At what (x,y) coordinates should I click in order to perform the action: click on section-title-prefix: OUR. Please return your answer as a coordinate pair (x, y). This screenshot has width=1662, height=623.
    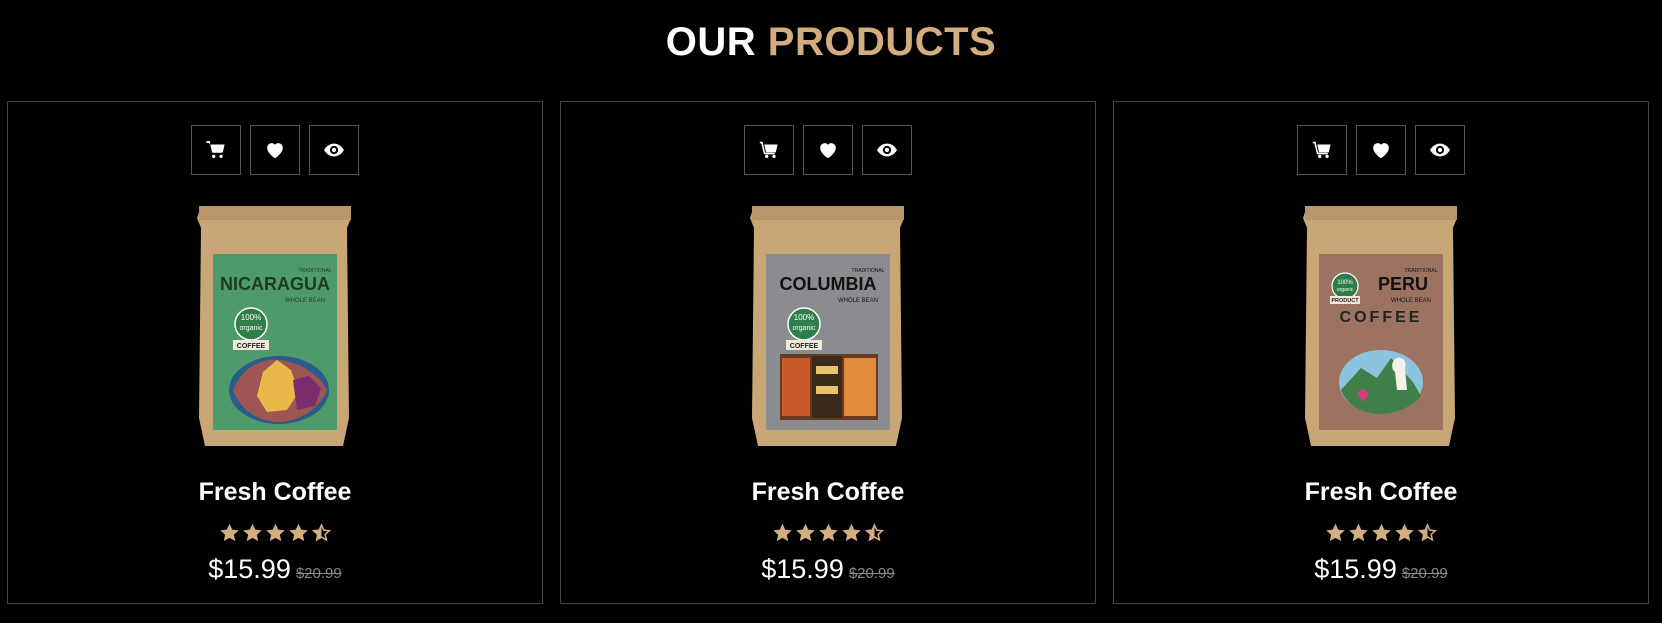
    Looking at the image, I should click on (711, 42).